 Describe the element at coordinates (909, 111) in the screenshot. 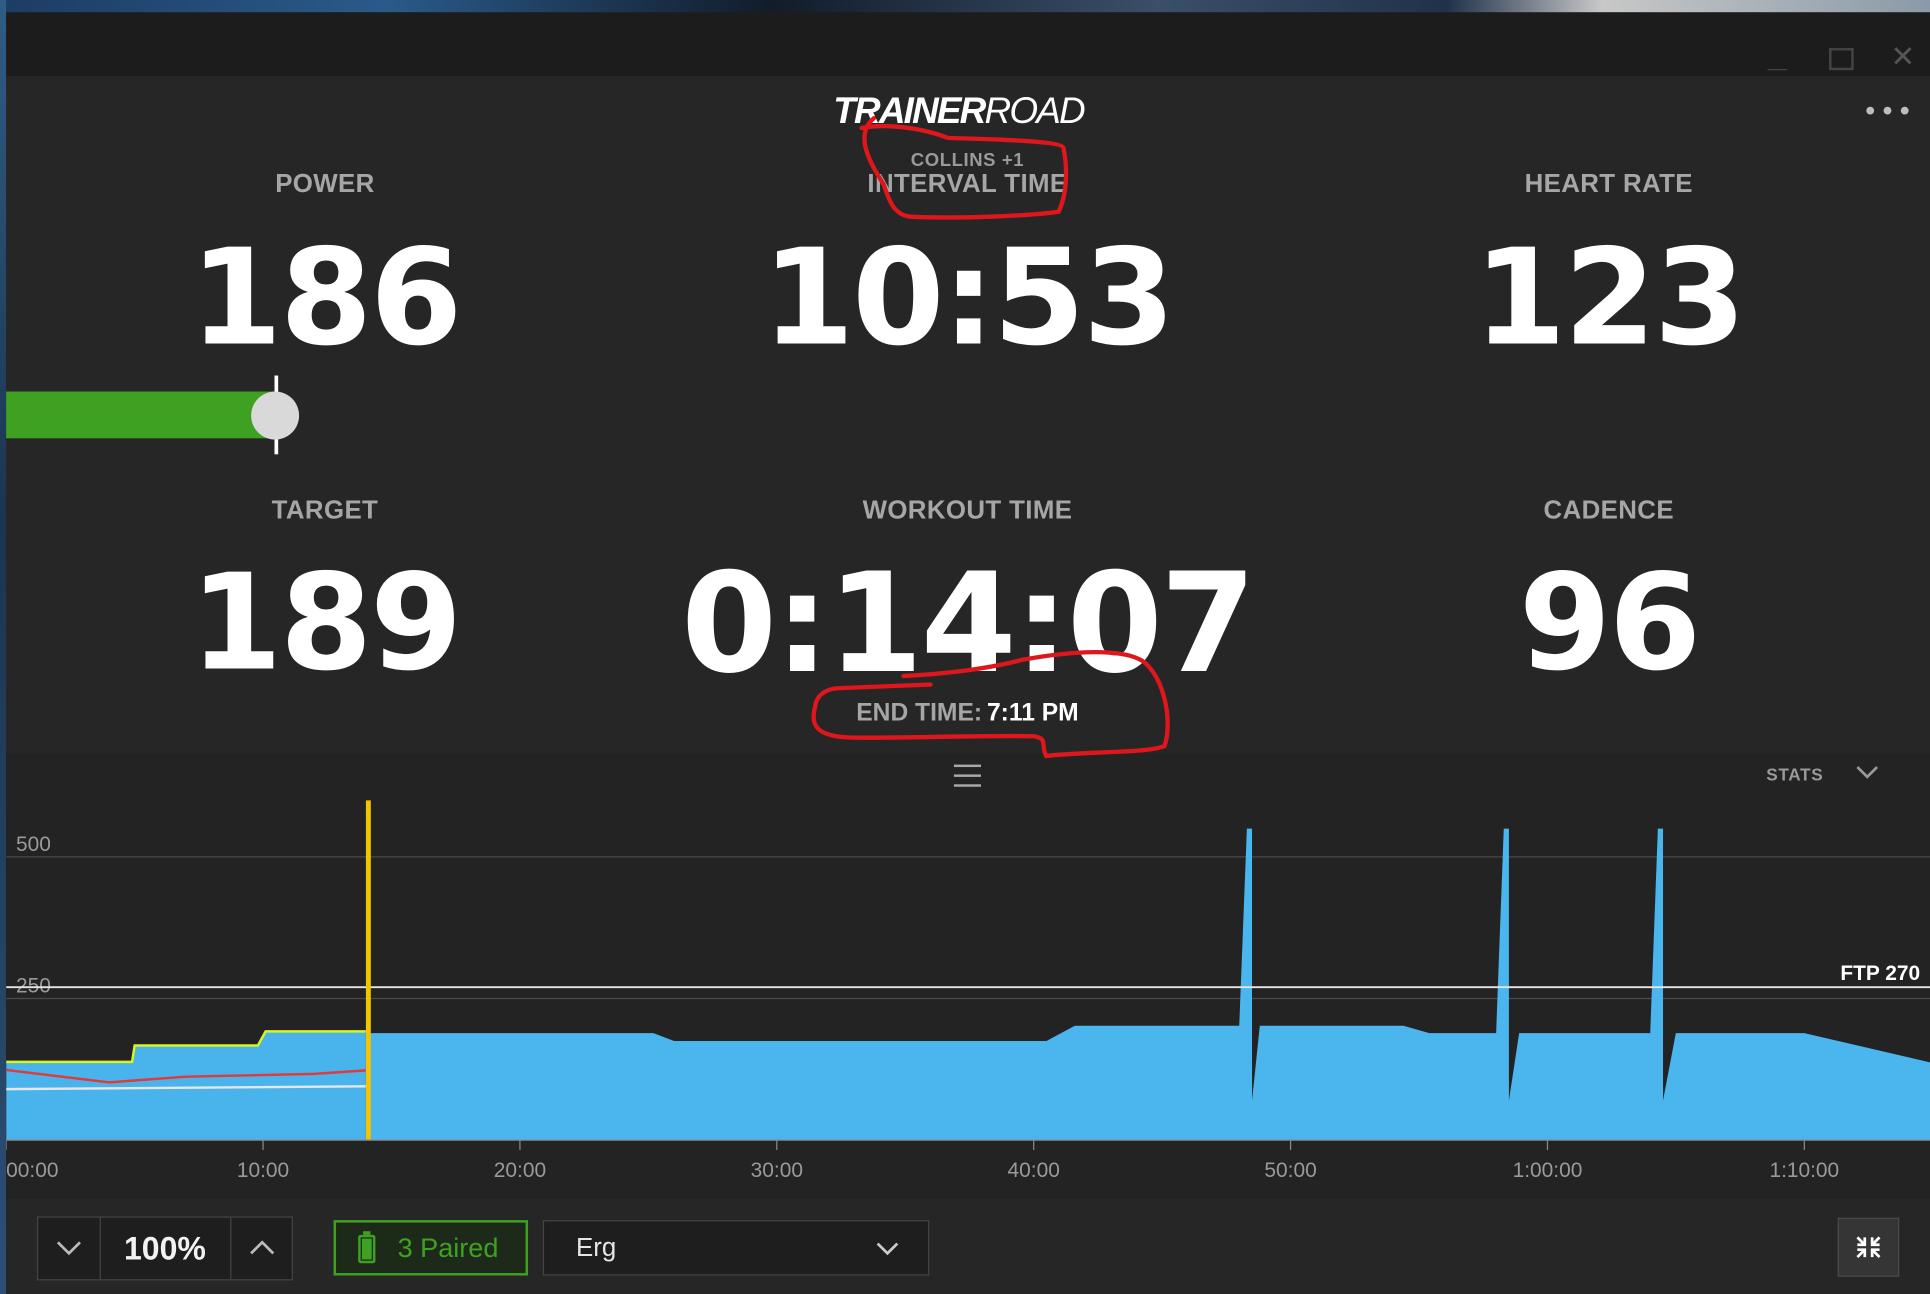

I see `logo-text-bold: TRAINER` at that location.